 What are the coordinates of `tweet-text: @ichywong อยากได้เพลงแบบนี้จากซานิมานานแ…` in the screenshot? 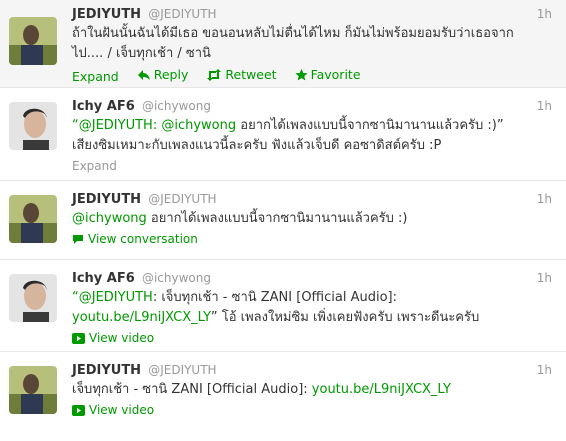 It's located at (312, 219).